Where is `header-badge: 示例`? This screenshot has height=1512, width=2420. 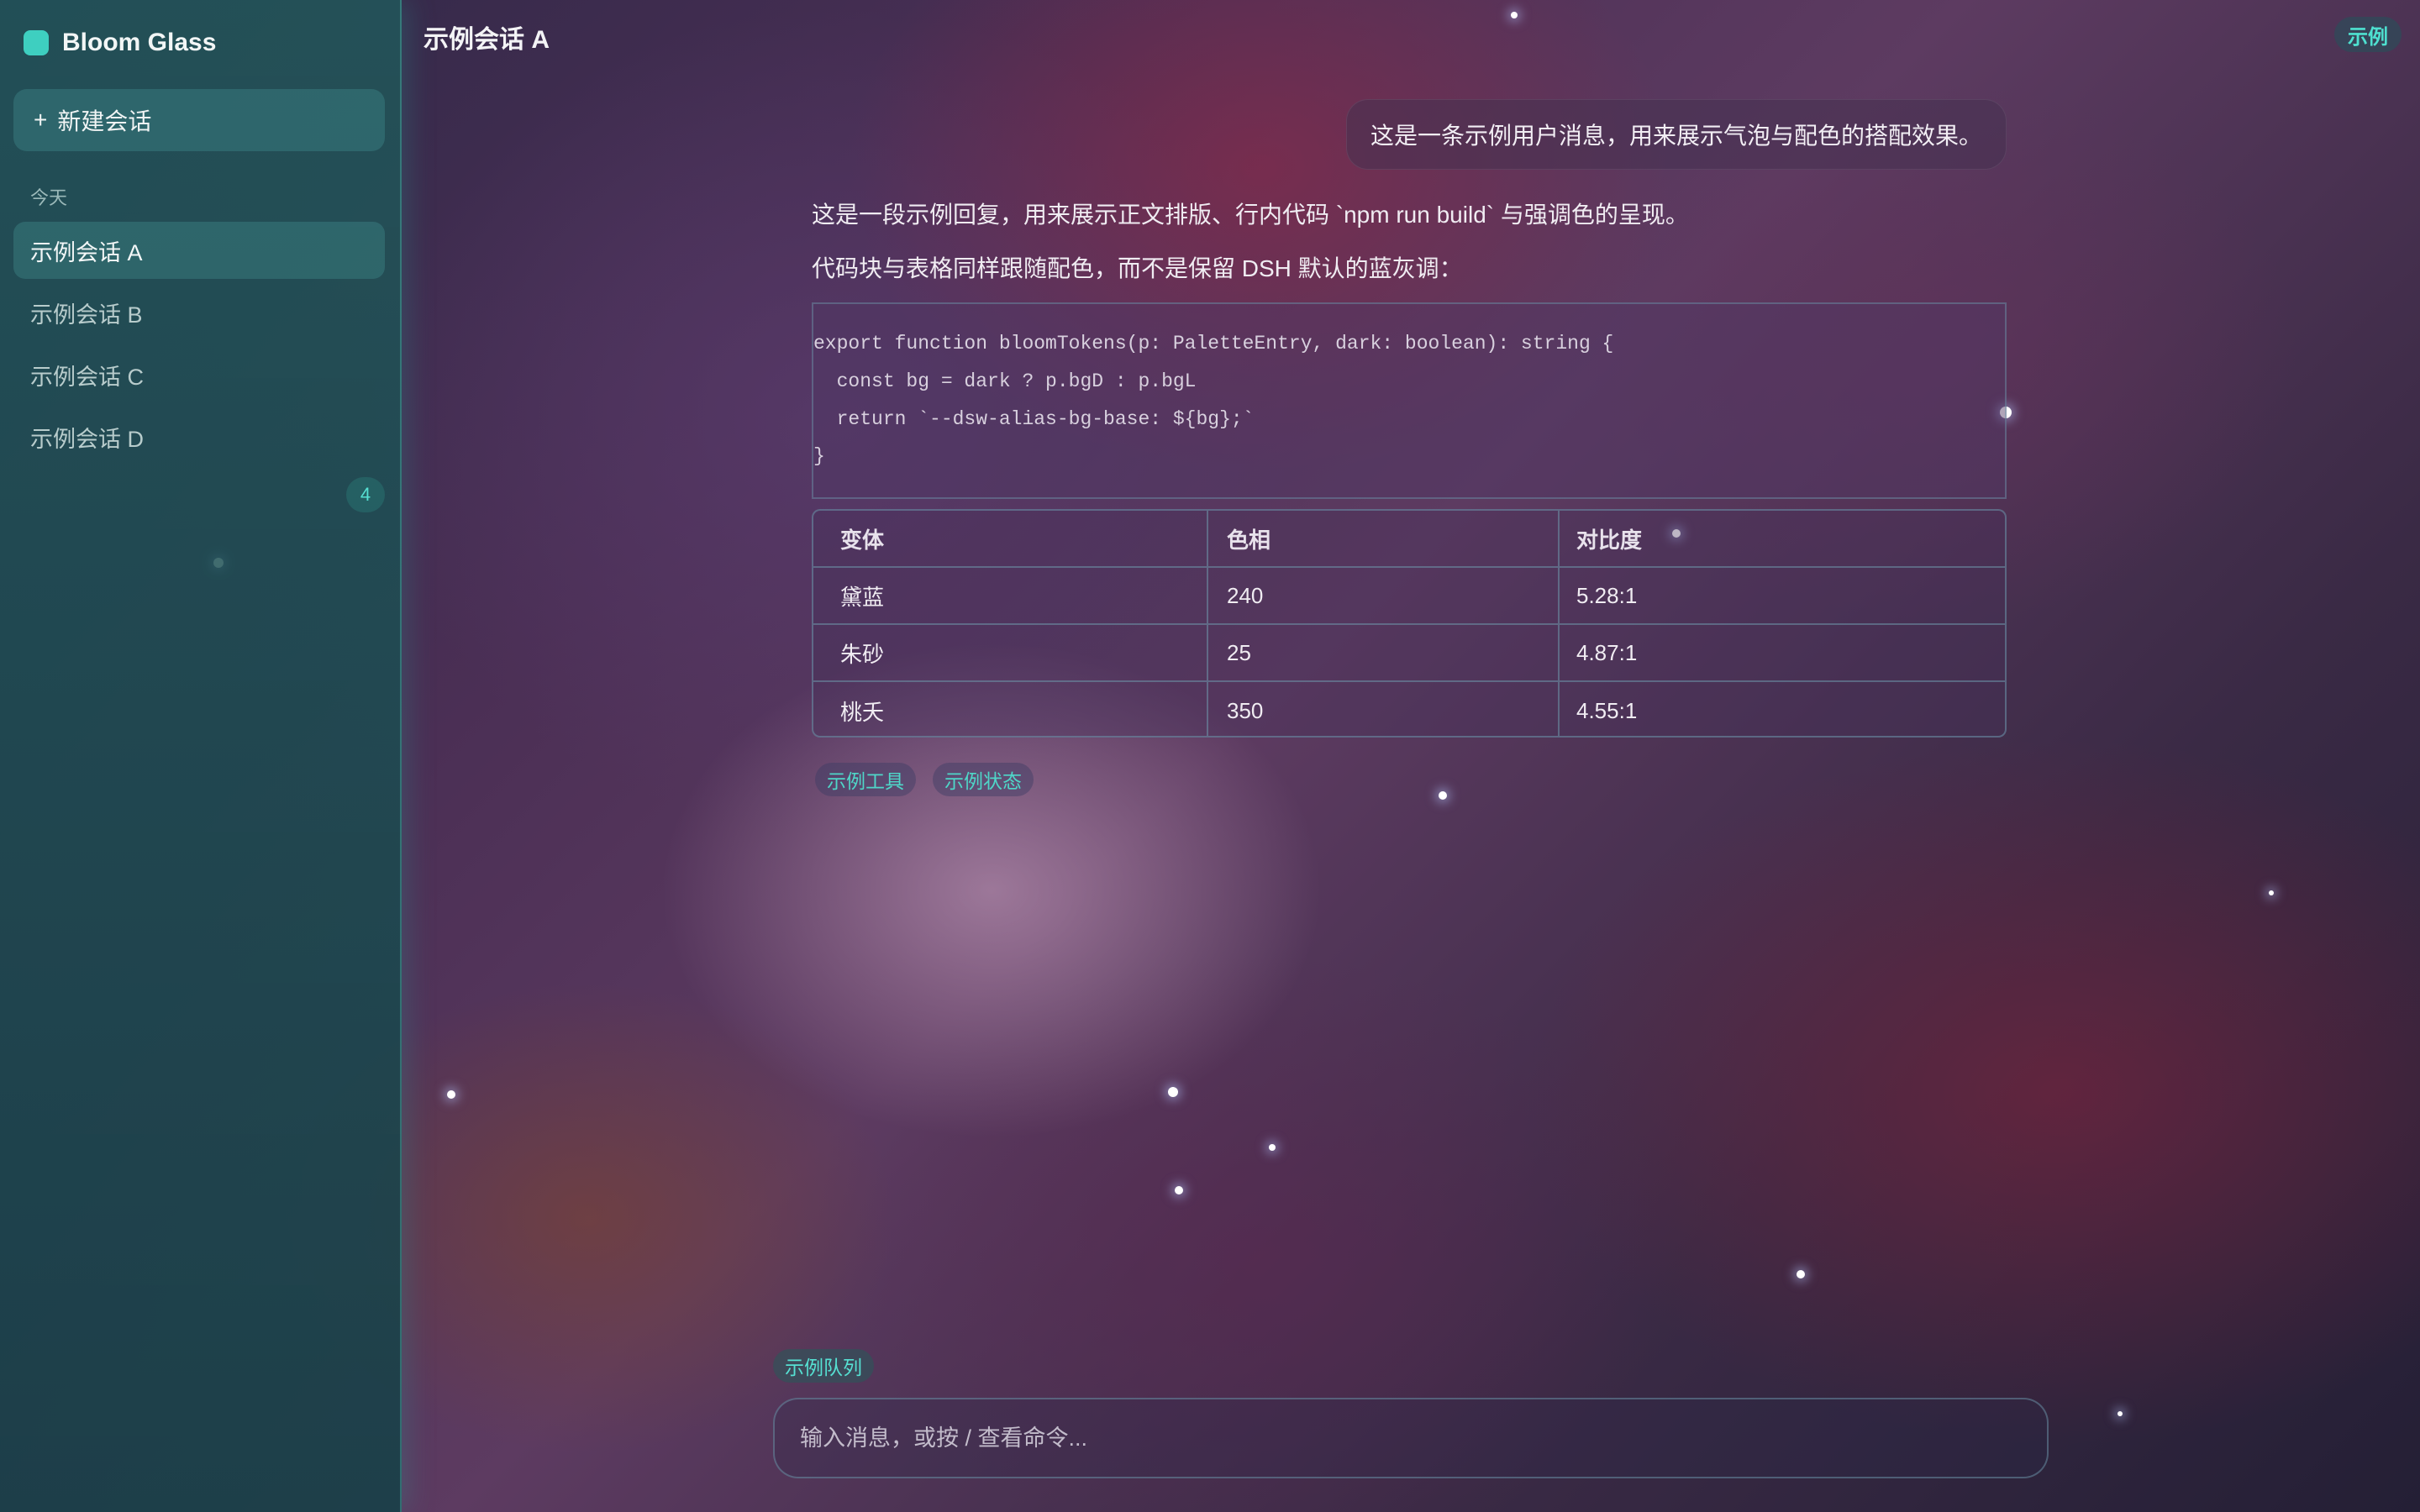
header-badge: 示例 is located at coordinates (2368, 34).